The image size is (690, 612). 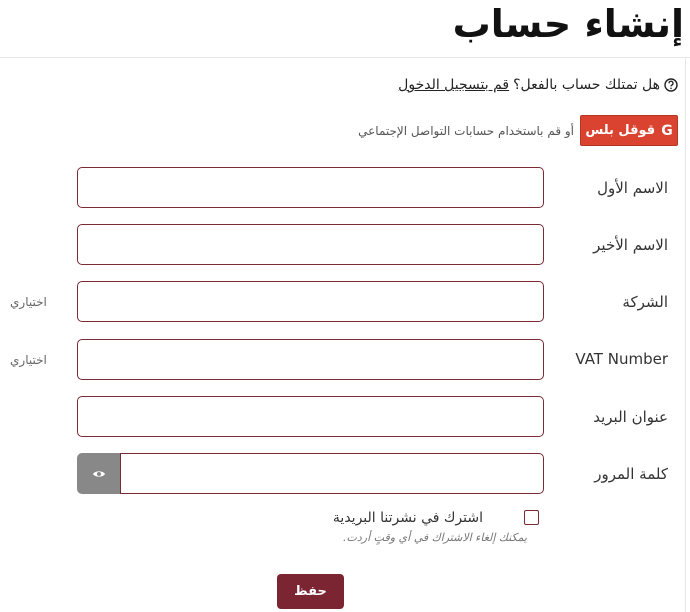 I want to click on login-question: هل تمتلك حساب بالفعل؟, so click(x=586, y=85).